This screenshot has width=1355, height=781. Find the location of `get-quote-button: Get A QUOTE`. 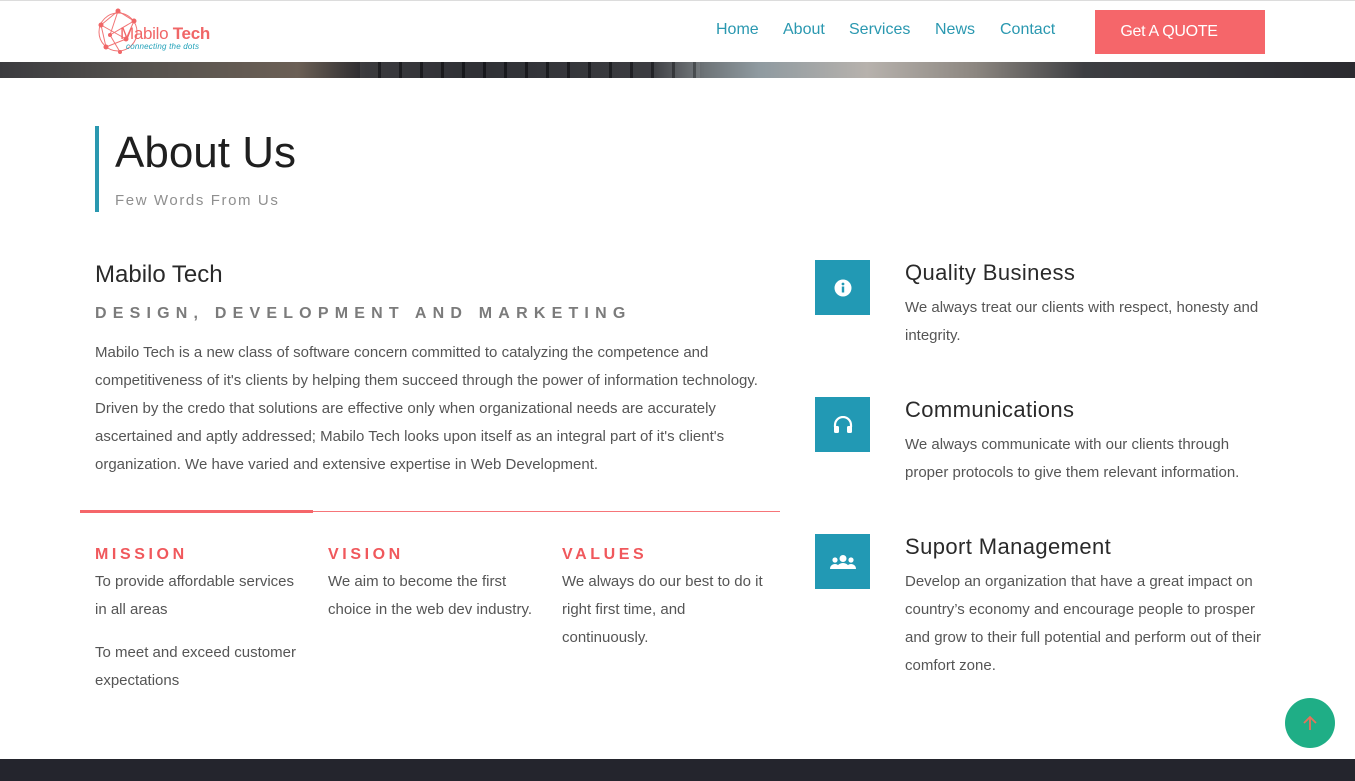

get-quote-button: Get A QUOTE is located at coordinates (1180, 32).